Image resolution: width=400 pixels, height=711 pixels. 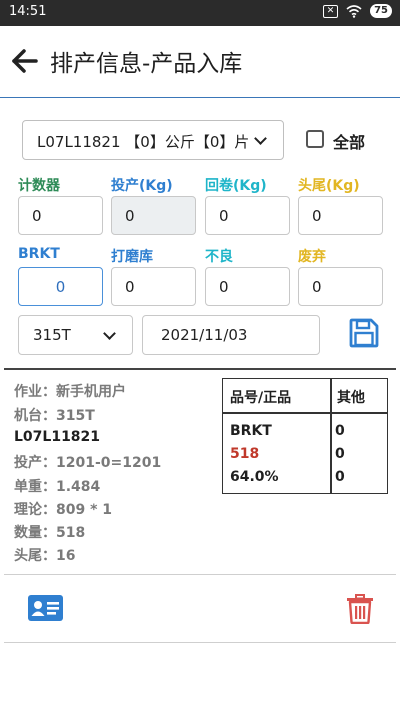 I want to click on status-bar: 14:51 ✕ 75, so click(x=200, y=13).